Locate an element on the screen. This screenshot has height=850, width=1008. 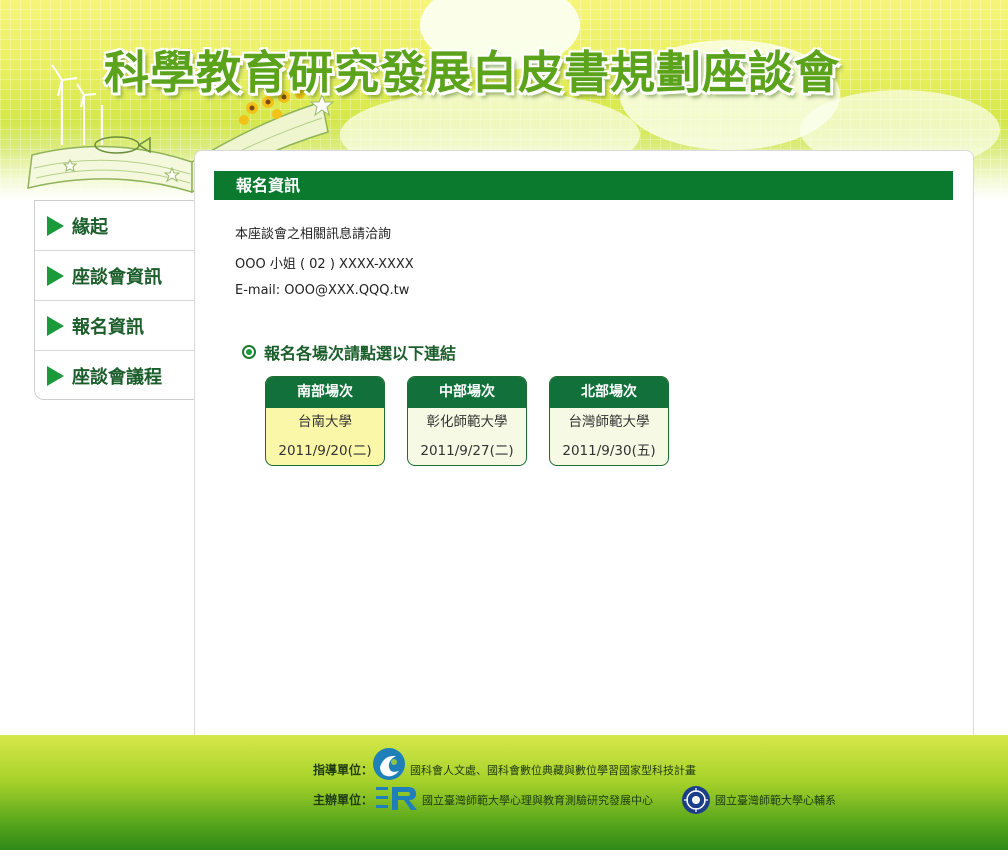
sidebar-item-forum-info: 座談會資訊 is located at coordinates (114, 276).